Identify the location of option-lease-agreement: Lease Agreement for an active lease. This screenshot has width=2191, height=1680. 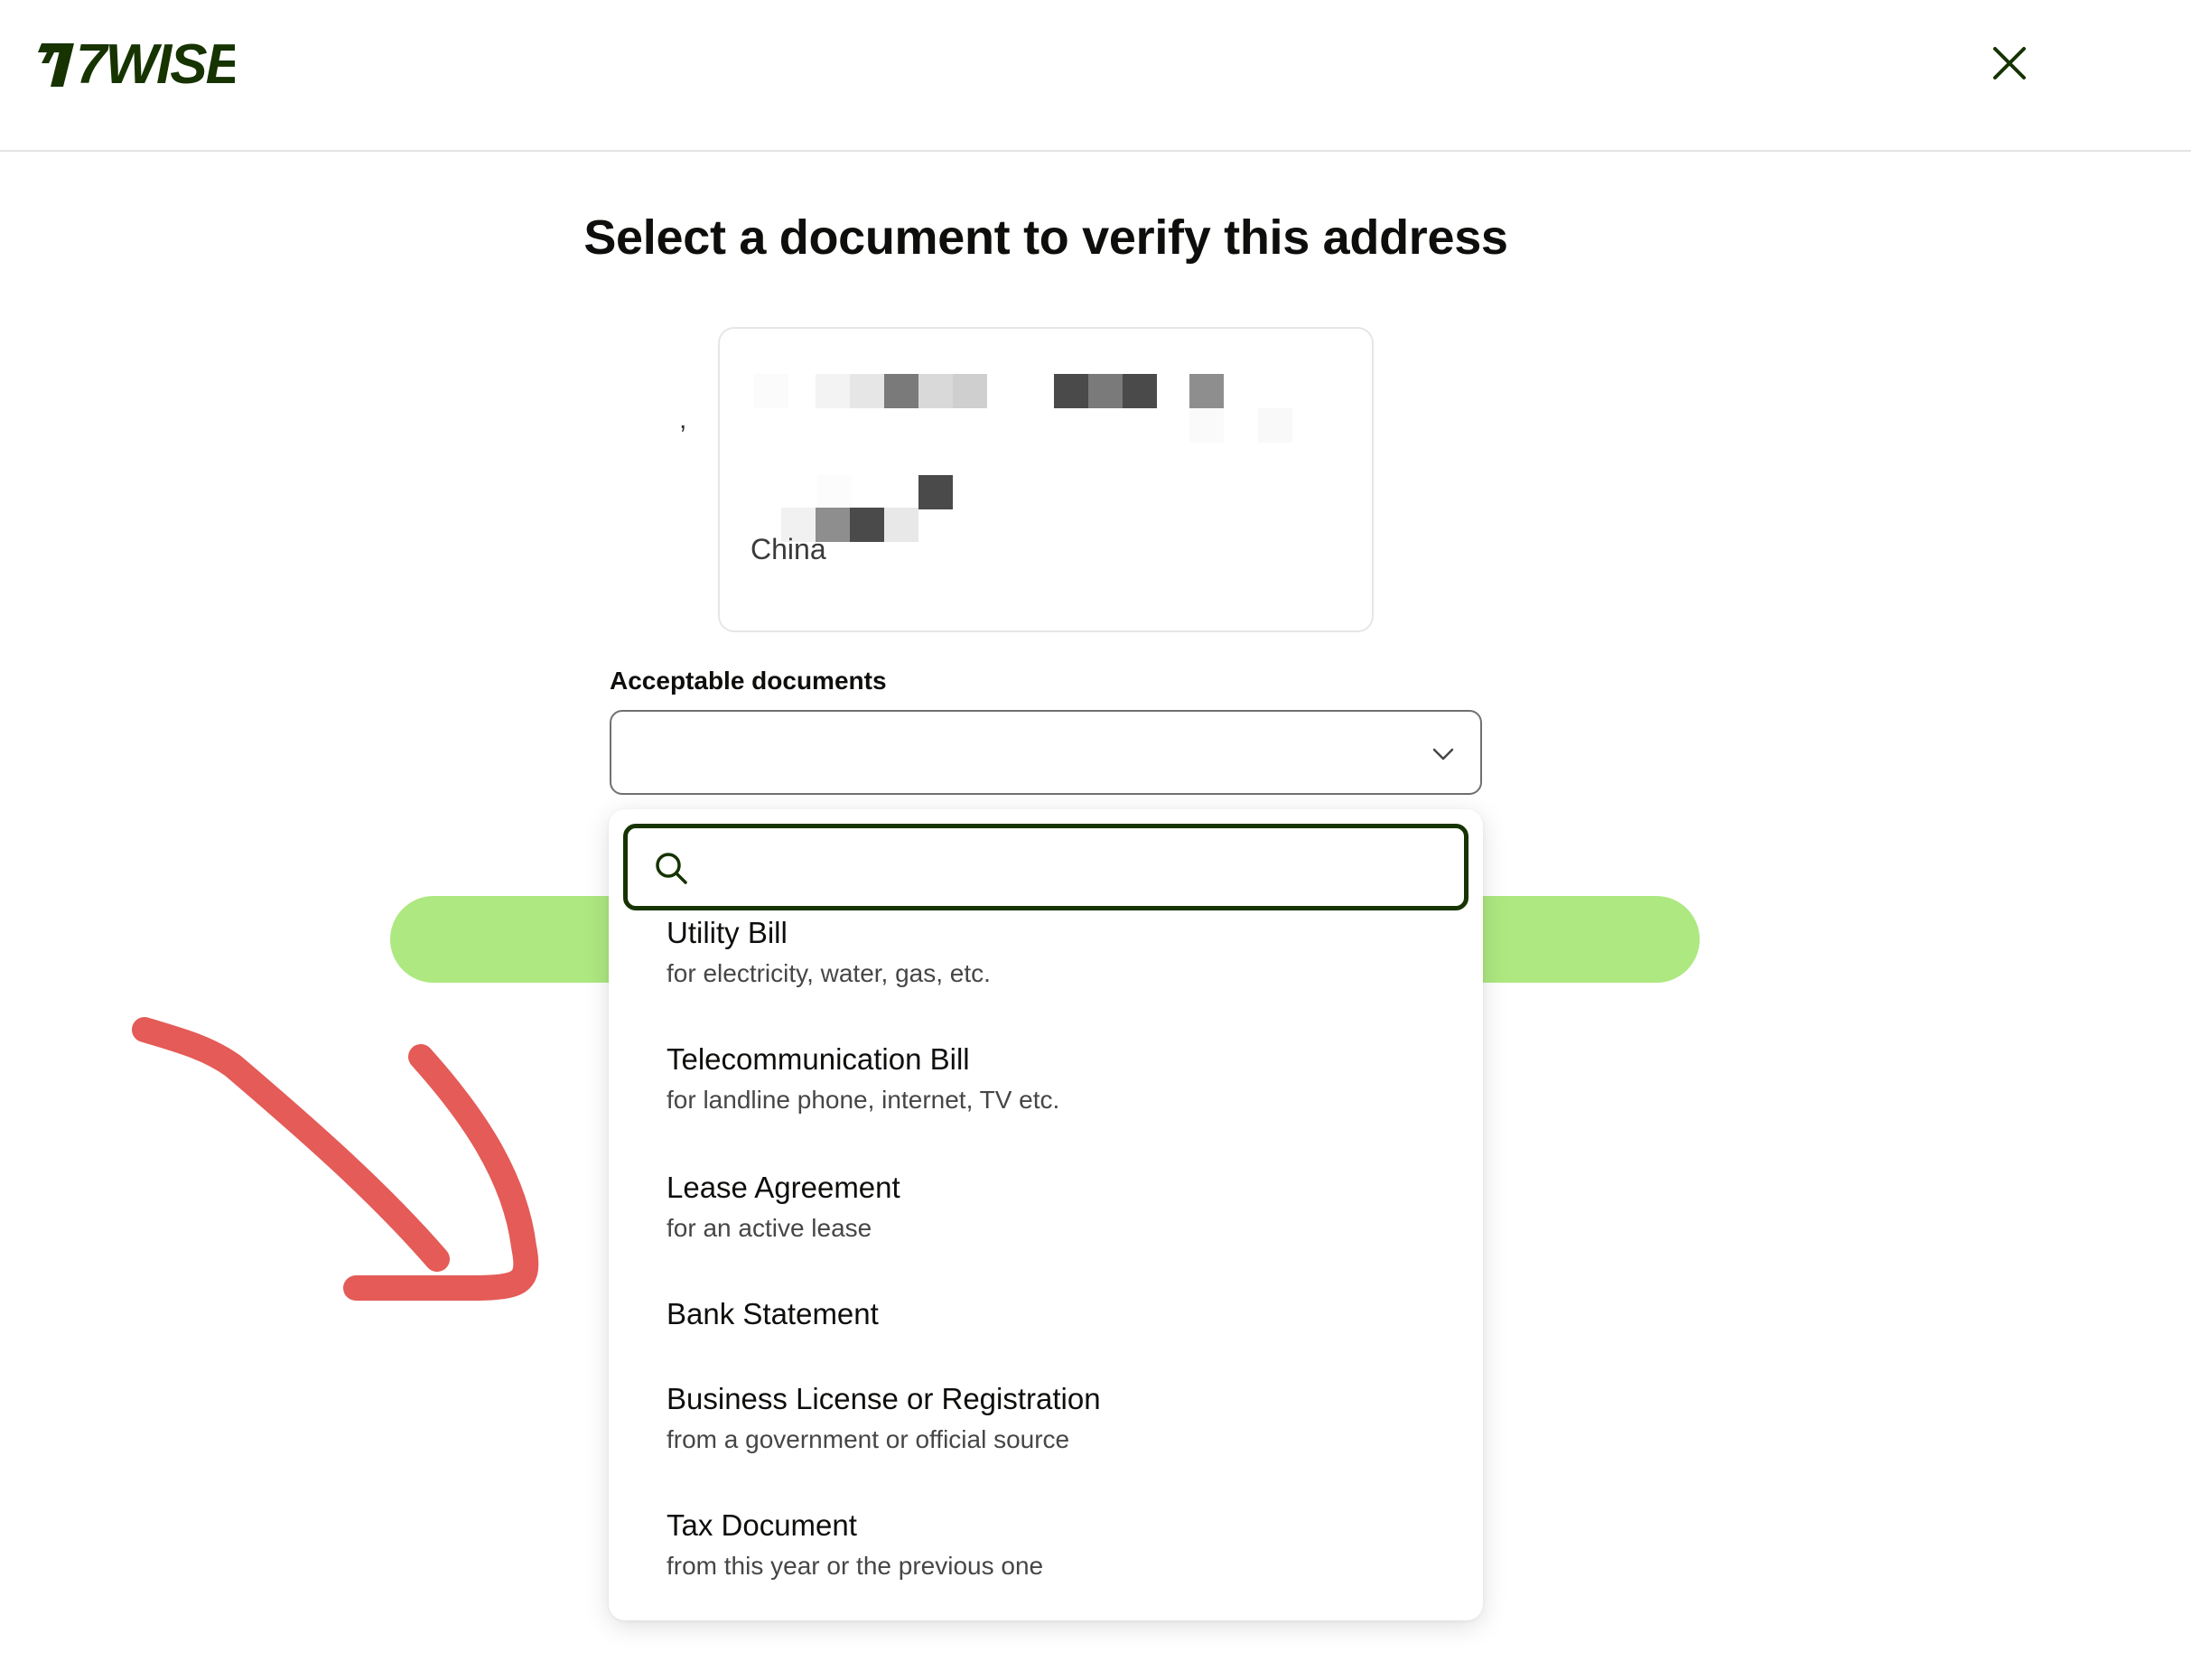
(1046, 1218).